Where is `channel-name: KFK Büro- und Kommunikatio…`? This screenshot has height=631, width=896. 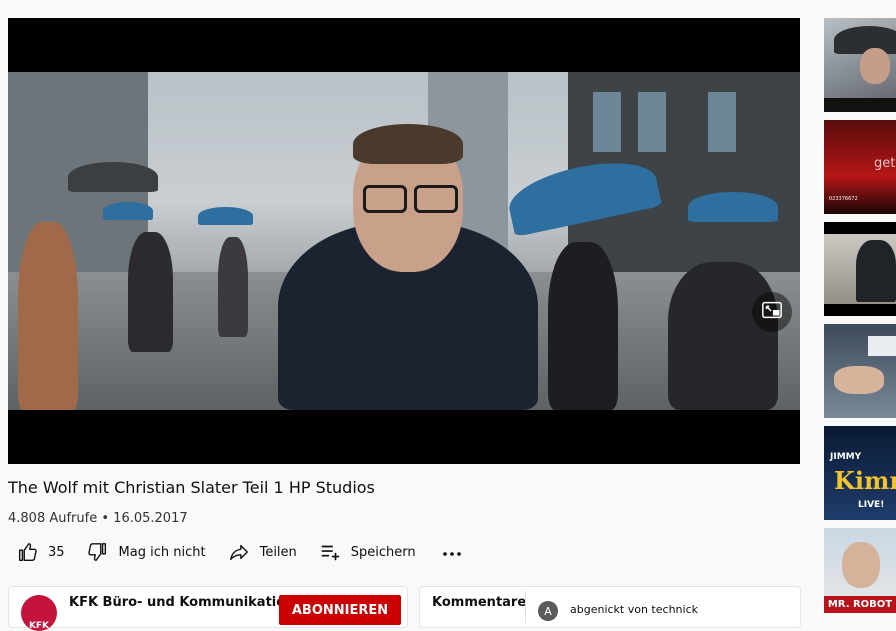 channel-name: KFK Büro- und Kommunikatio… is located at coordinates (183, 602).